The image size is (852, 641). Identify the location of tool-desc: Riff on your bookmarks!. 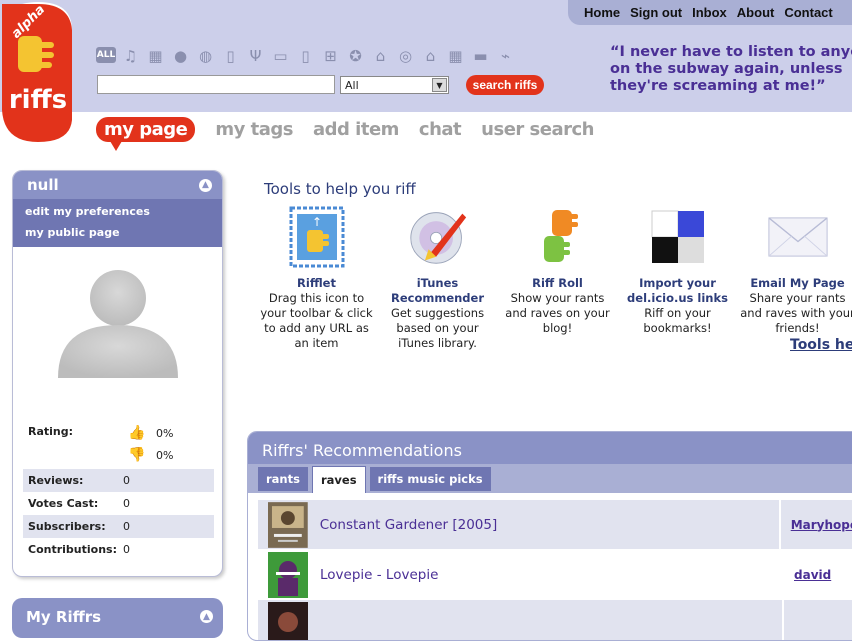
(677, 321).